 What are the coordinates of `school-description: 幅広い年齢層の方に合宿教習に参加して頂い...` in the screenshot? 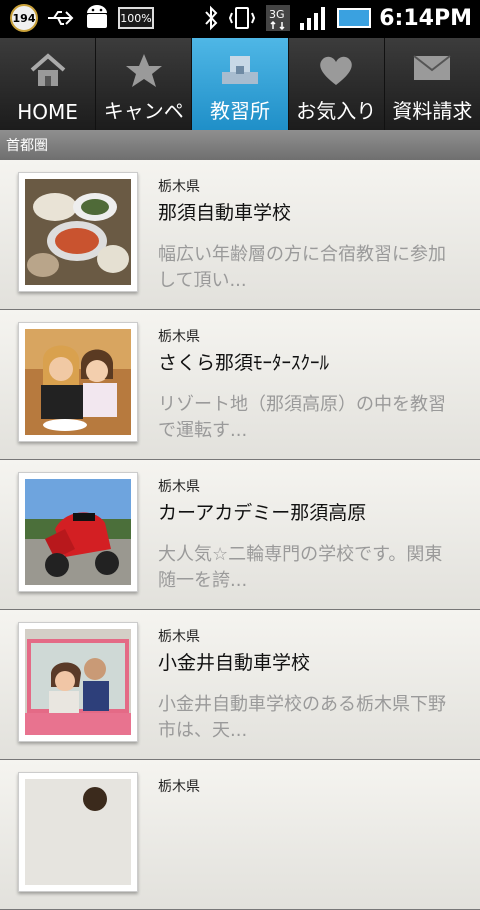 It's located at (302, 267).